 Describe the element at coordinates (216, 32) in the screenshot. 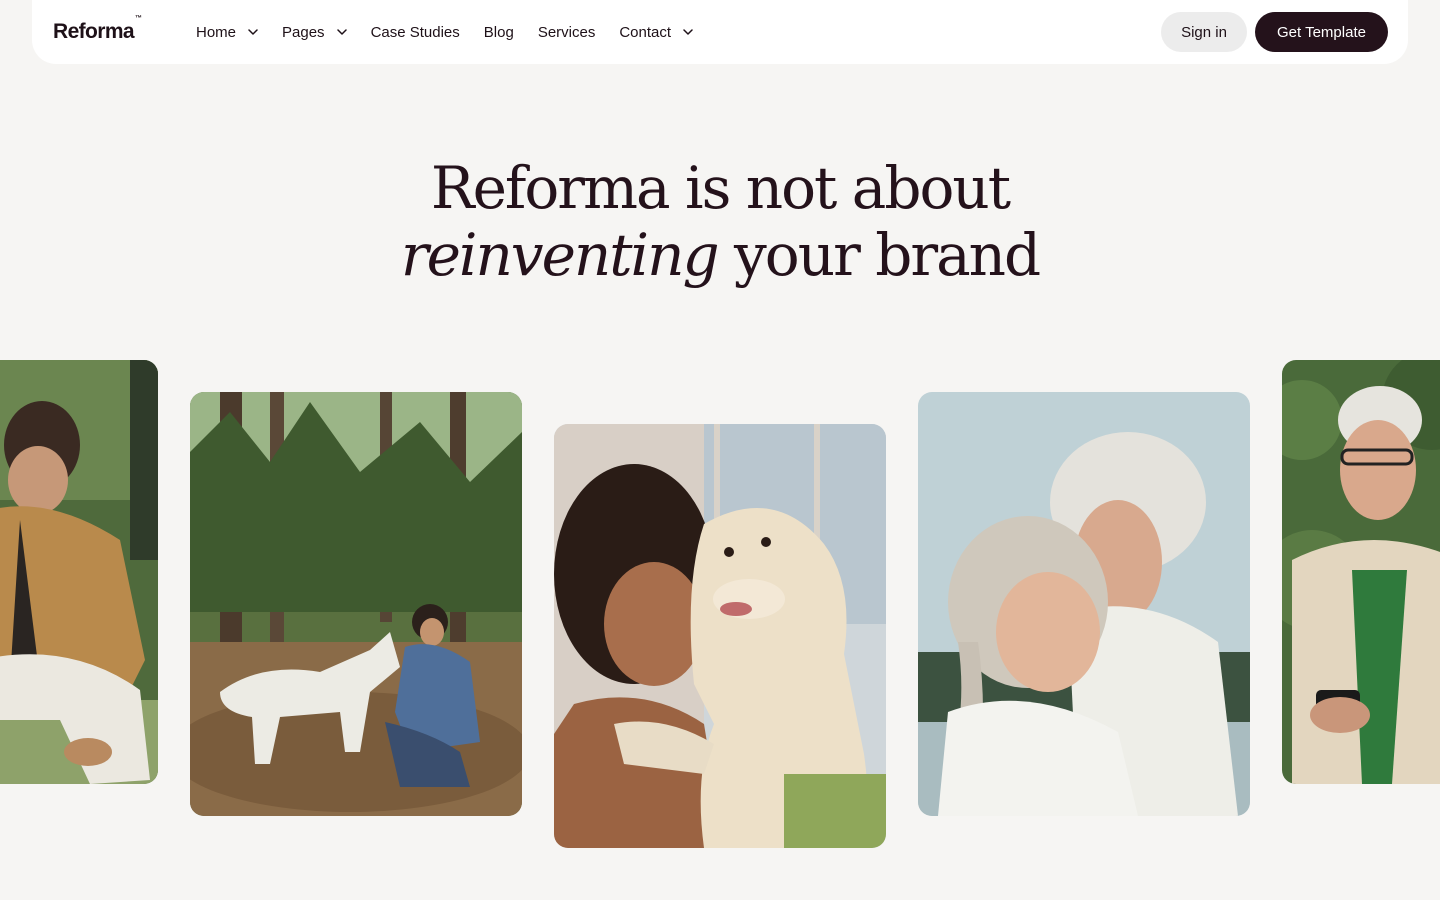

I see `nav-item-label: Home` at that location.